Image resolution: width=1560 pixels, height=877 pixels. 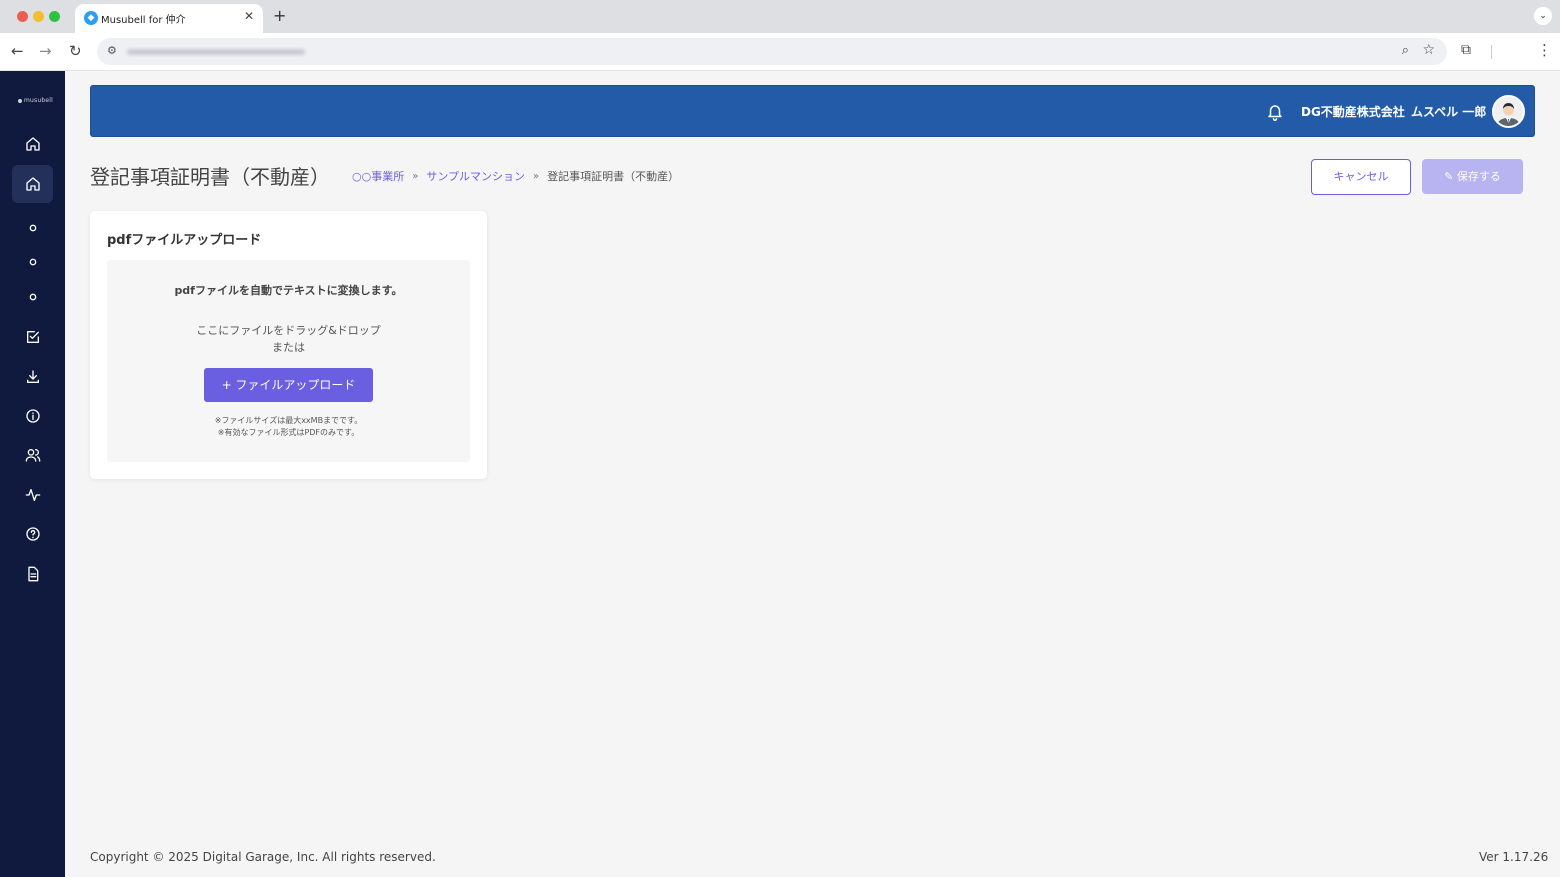 I want to click on address-bar: ⚙ ⌕ ☆, so click(x=772, y=51).